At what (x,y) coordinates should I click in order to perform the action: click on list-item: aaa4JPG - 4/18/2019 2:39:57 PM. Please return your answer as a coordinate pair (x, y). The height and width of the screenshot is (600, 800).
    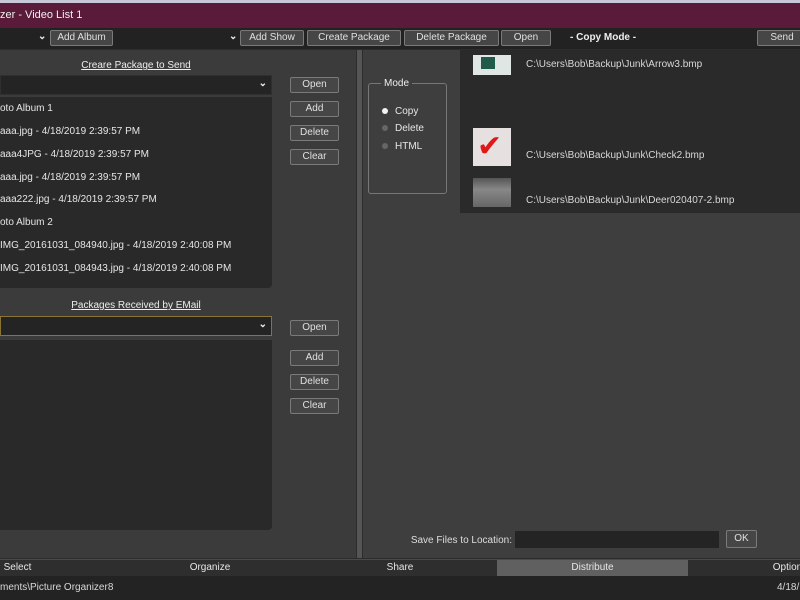
    Looking at the image, I should click on (74, 154).